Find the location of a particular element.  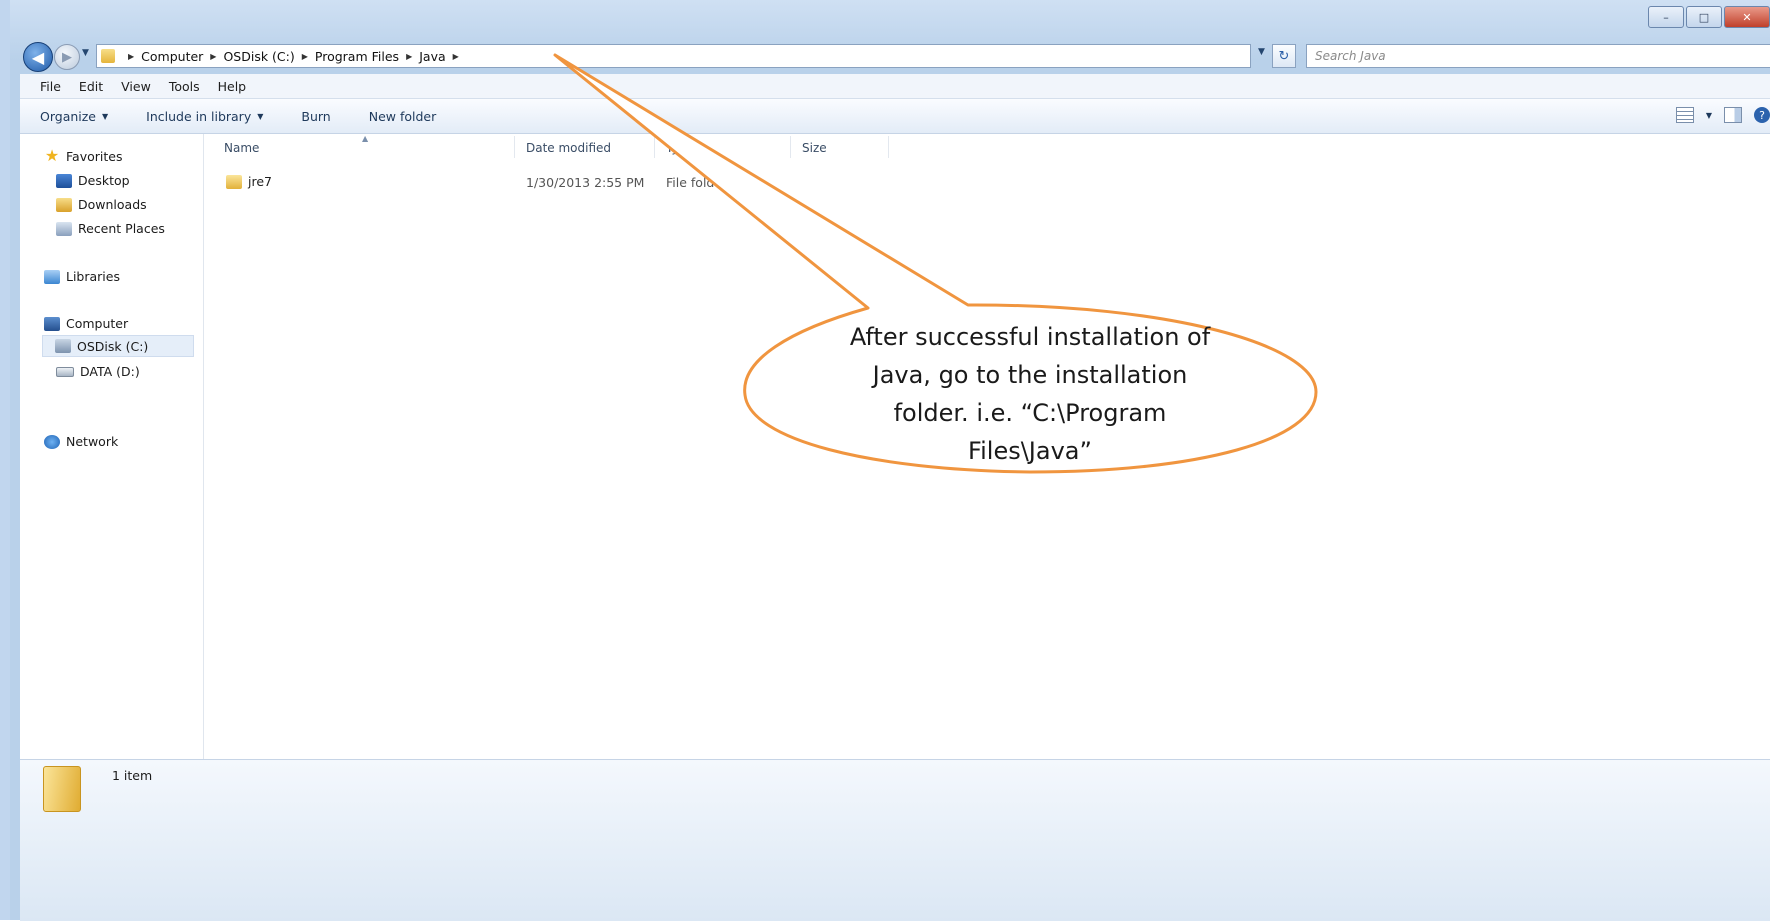

column-header-size: Size is located at coordinates (814, 148).